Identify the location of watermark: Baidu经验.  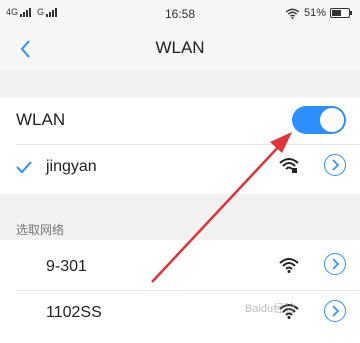
(270, 309).